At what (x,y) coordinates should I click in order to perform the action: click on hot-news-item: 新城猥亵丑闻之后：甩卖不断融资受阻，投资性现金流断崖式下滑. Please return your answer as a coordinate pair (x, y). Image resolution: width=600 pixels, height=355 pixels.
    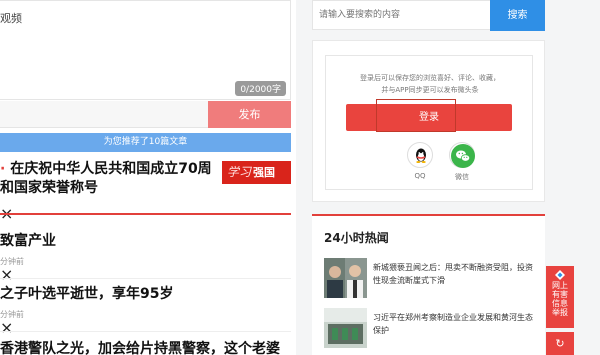
    Looking at the image, I should click on (430, 280).